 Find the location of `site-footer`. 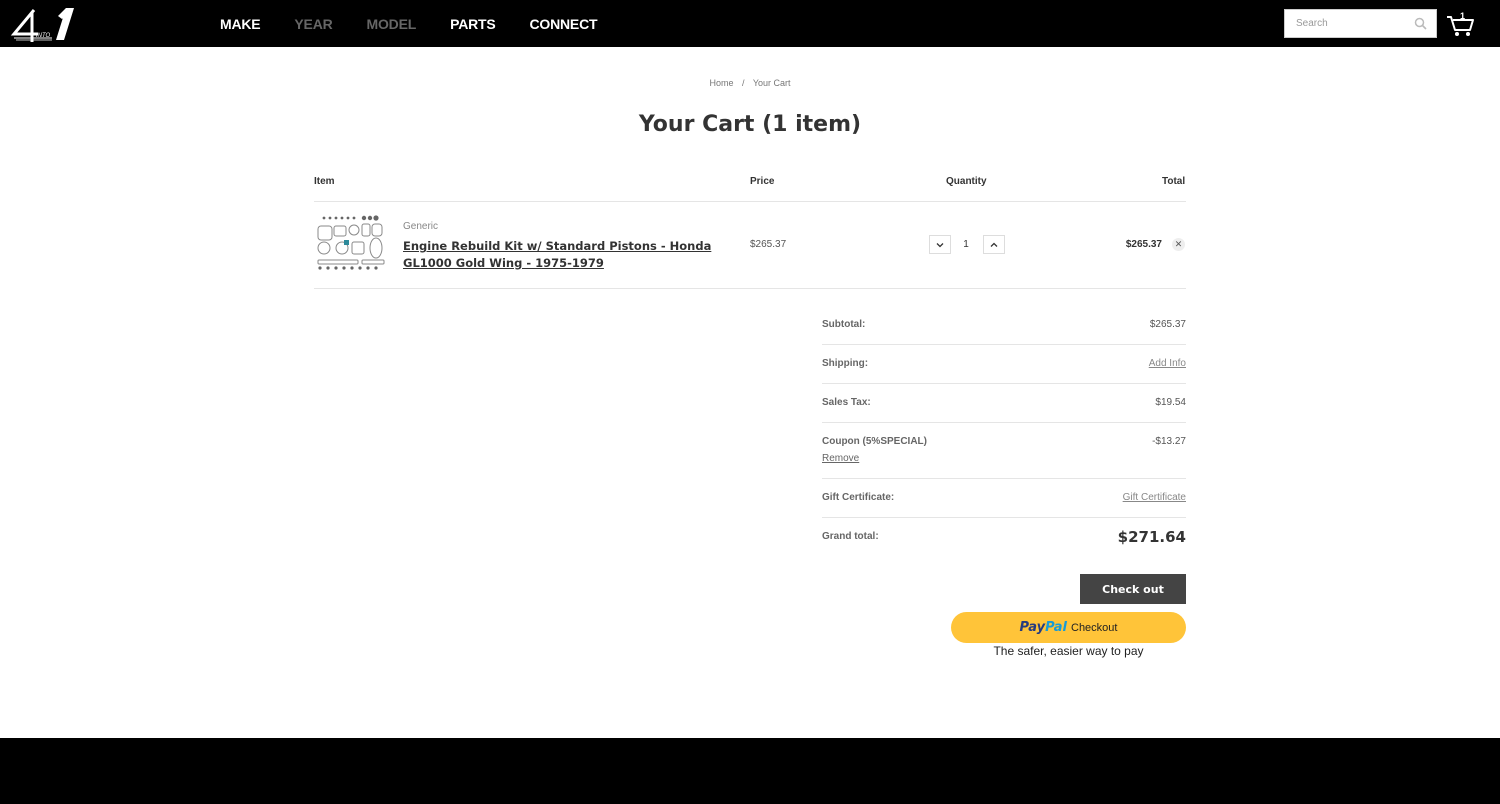

site-footer is located at coordinates (750, 771).